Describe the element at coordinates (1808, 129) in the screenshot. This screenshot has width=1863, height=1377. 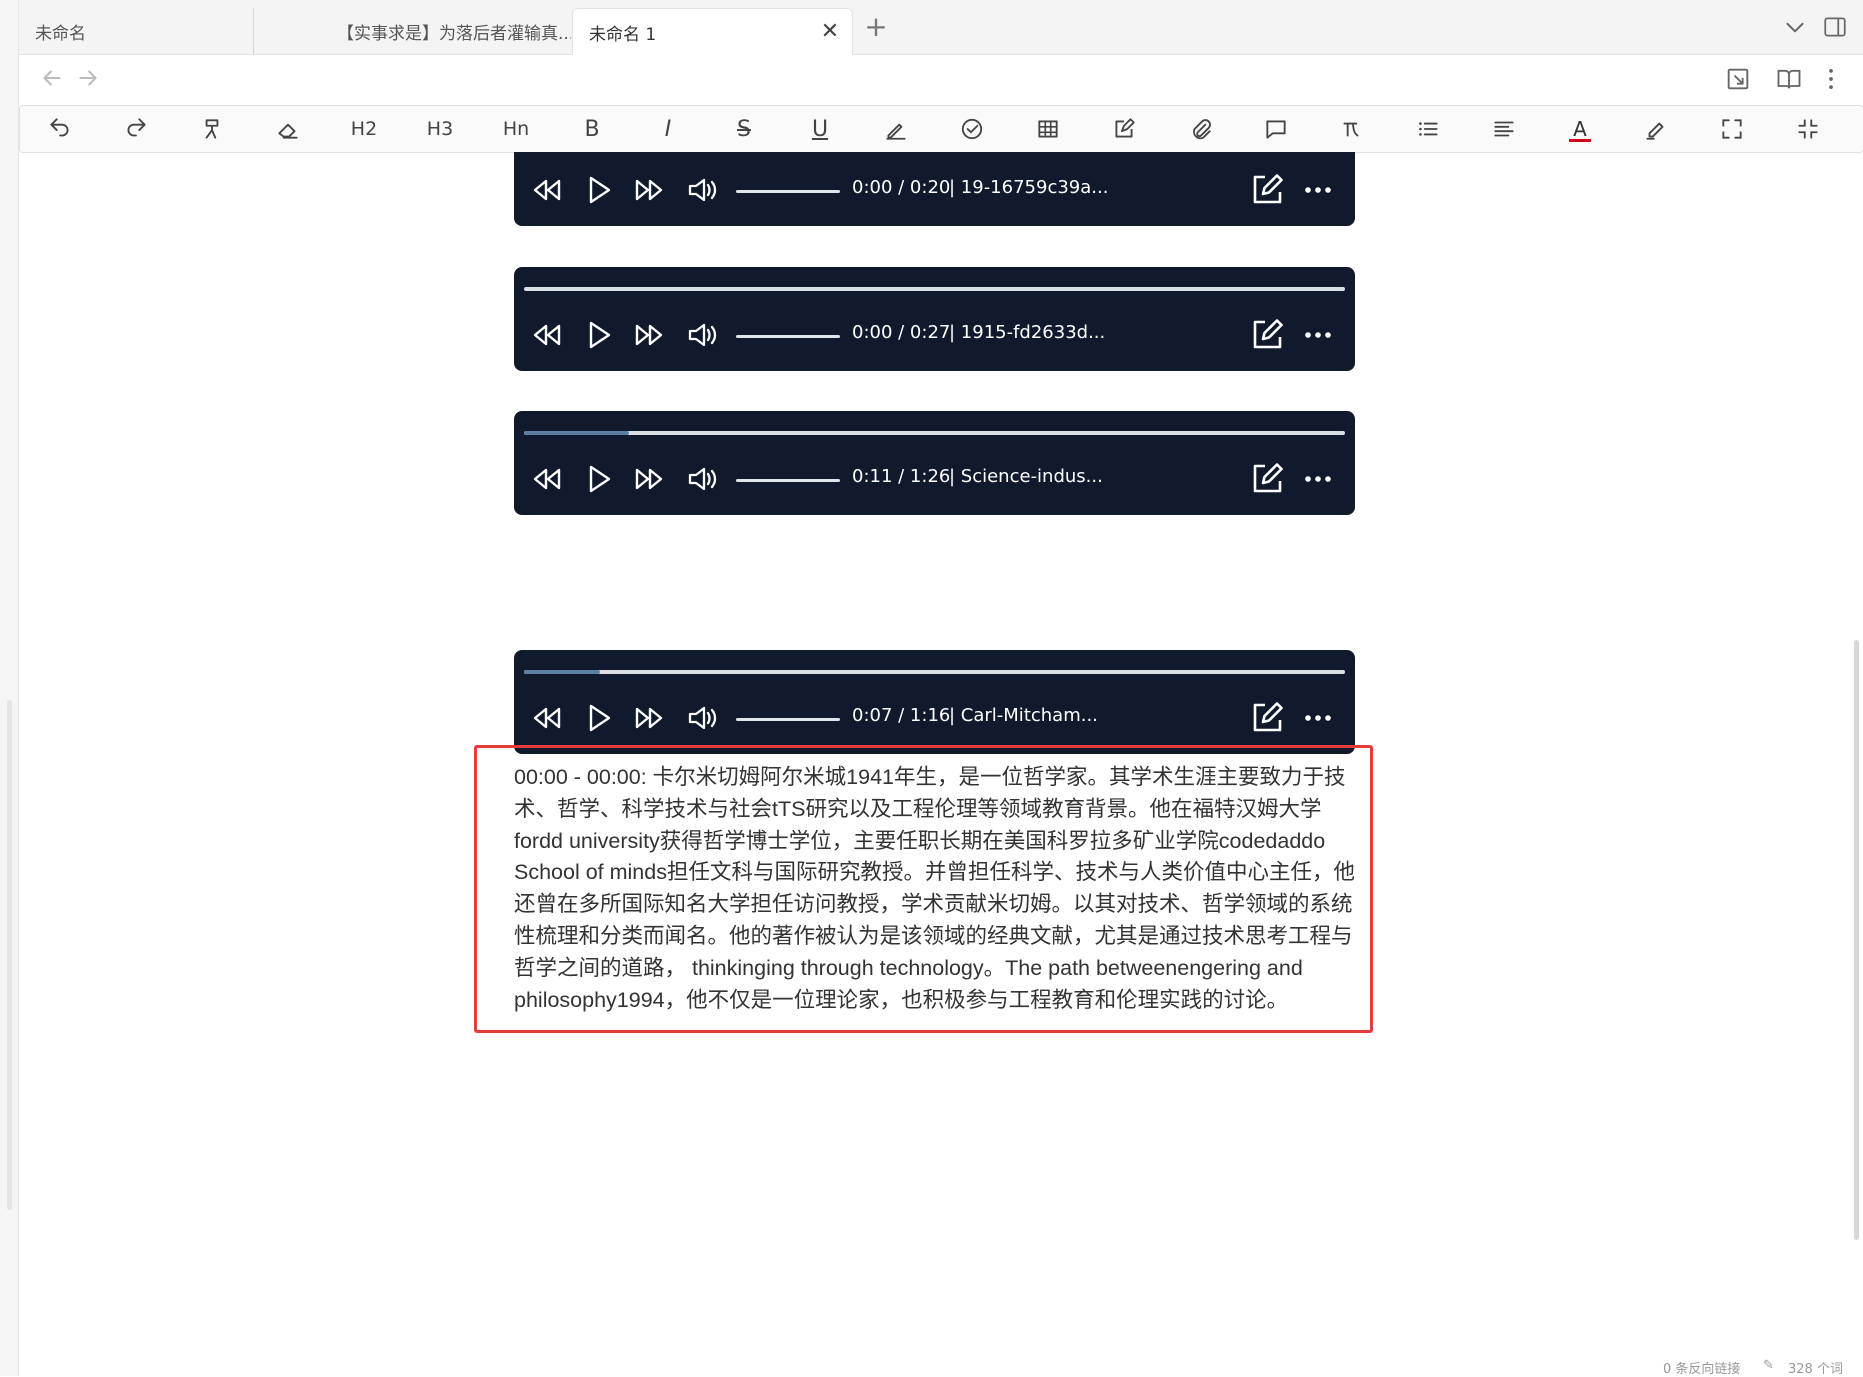
I see `collapse-icon` at that location.